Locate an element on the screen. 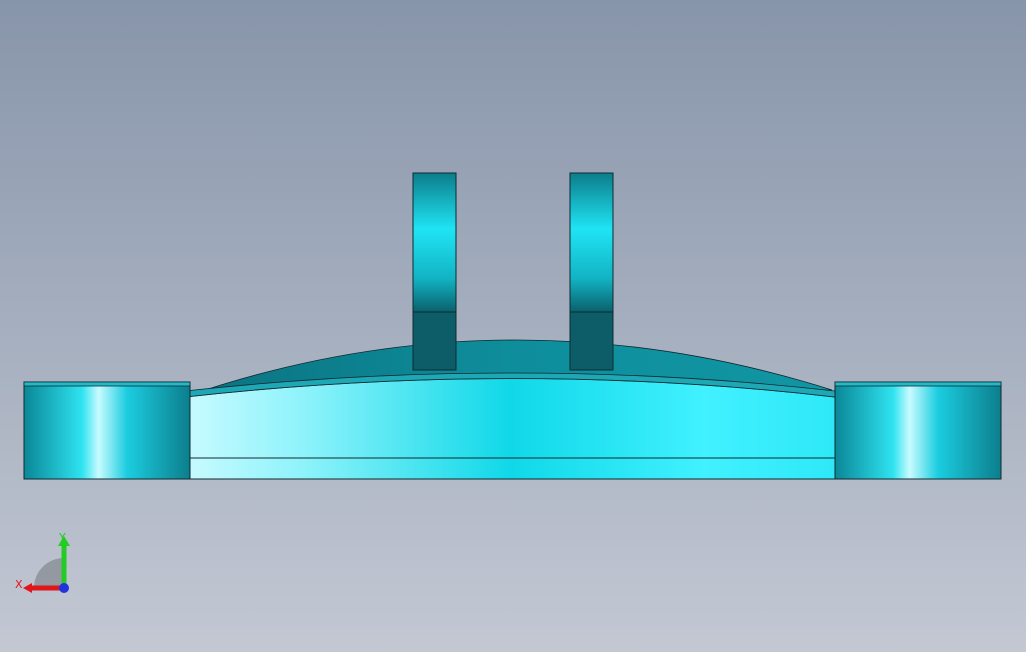 The image size is (1026, 652). triad-arc-icon is located at coordinates (49, 573).